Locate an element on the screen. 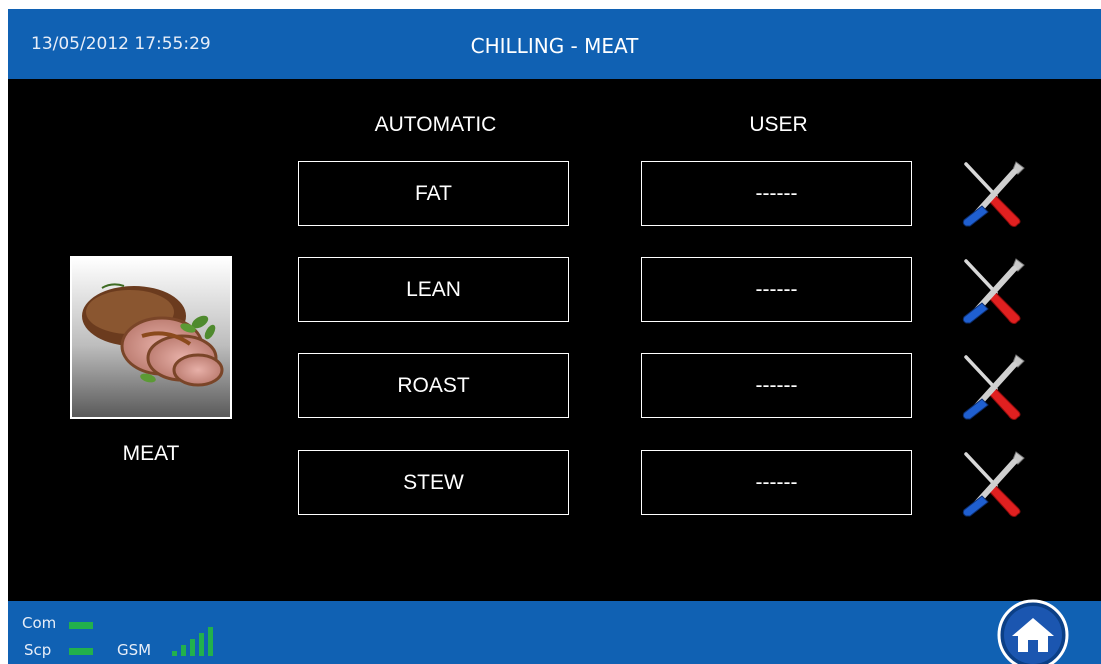  top-bar: 13/05/2012 17:55:29 CHILLING - MEAT is located at coordinates (554, 44).